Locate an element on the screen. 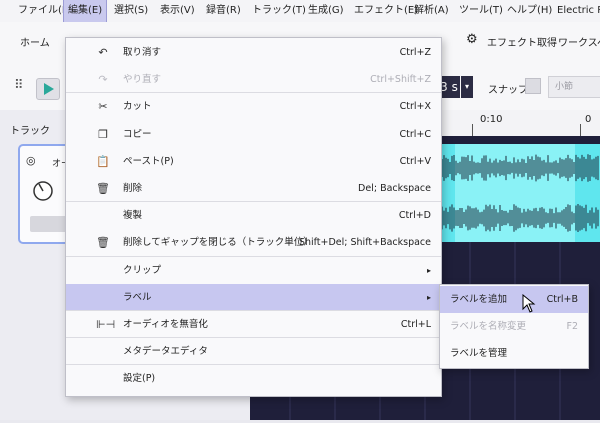 The height and width of the screenshot is (423, 600). snap-label: スナップ is located at coordinates (508, 90).